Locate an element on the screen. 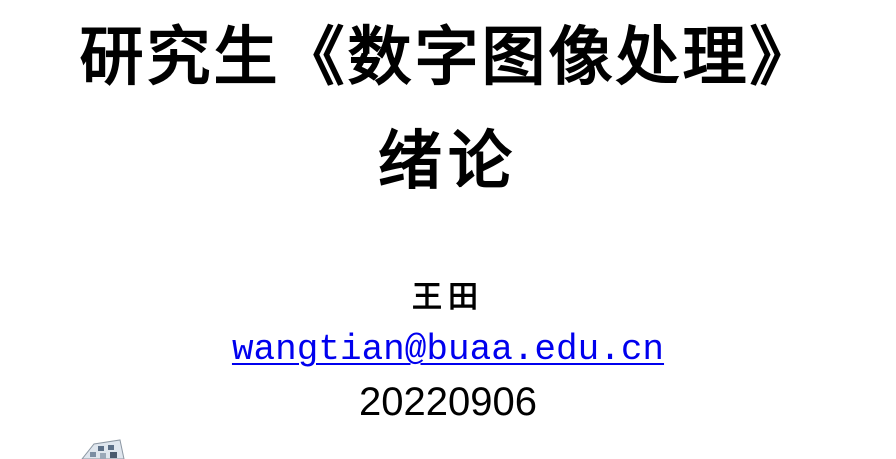  email-link: wangtian@buaa.edu.cn is located at coordinates (448, 349).